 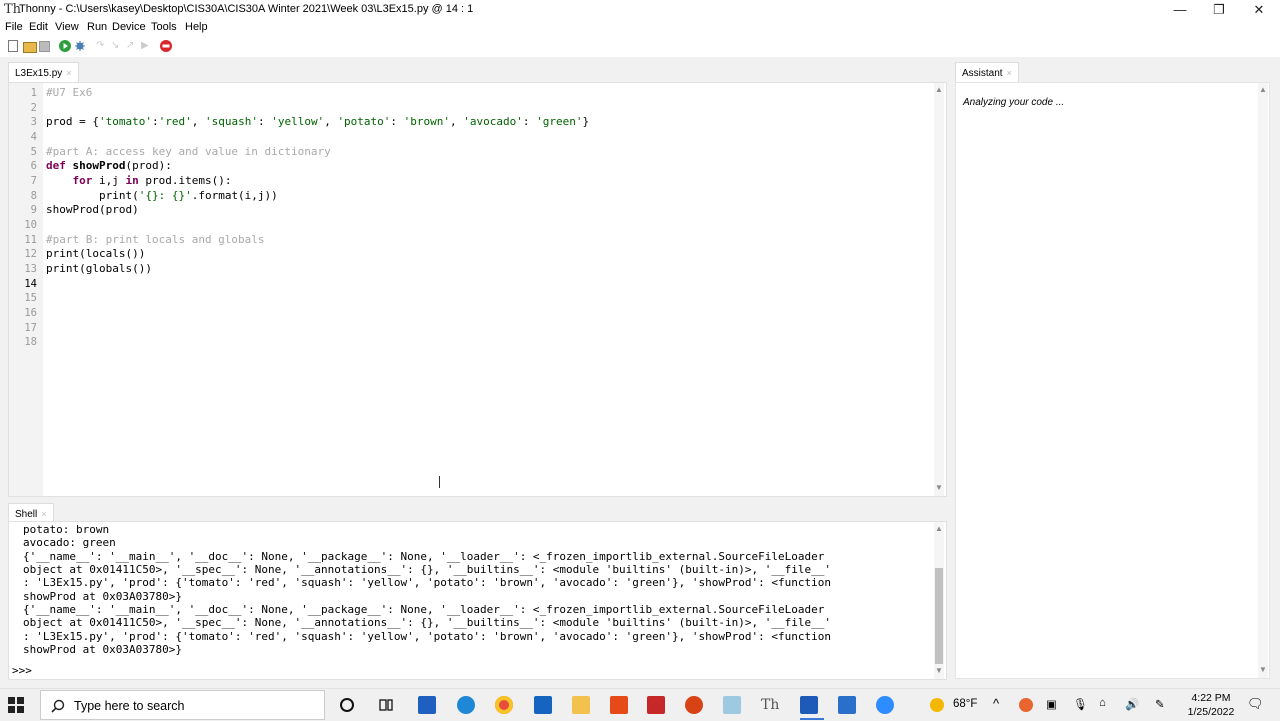 What do you see at coordinates (30, 313) in the screenshot?
I see `line-number: 16` at bounding box center [30, 313].